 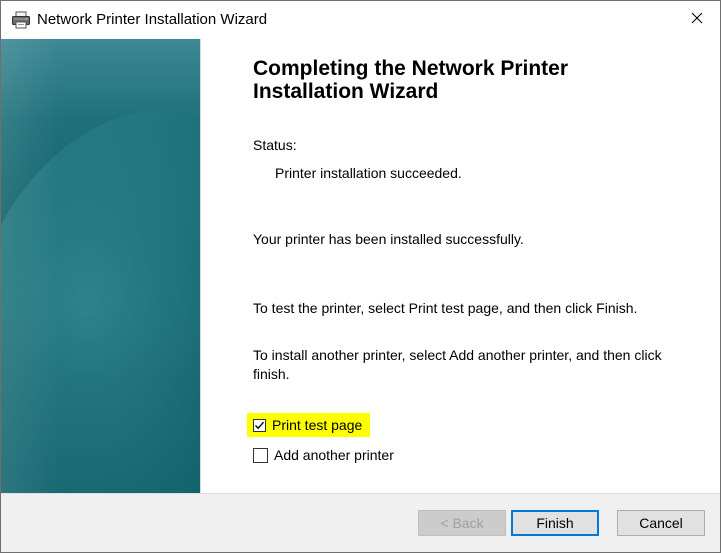 What do you see at coordinates (360, 20) in the screenshot?
I see `title-bar: Network Printer Installation Wizard` at bounding box center [360, 20].